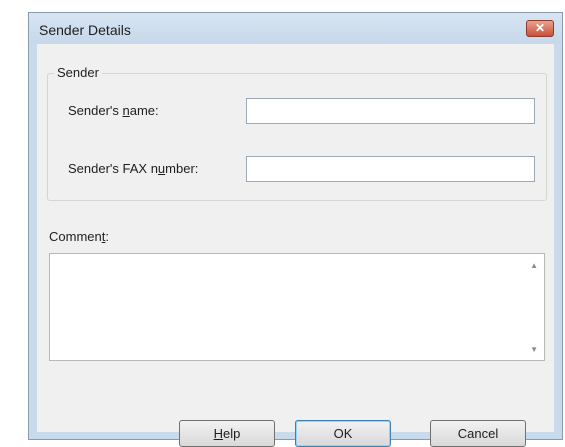  I want to click on dialog-title: Sender Details, so click(85, 30).